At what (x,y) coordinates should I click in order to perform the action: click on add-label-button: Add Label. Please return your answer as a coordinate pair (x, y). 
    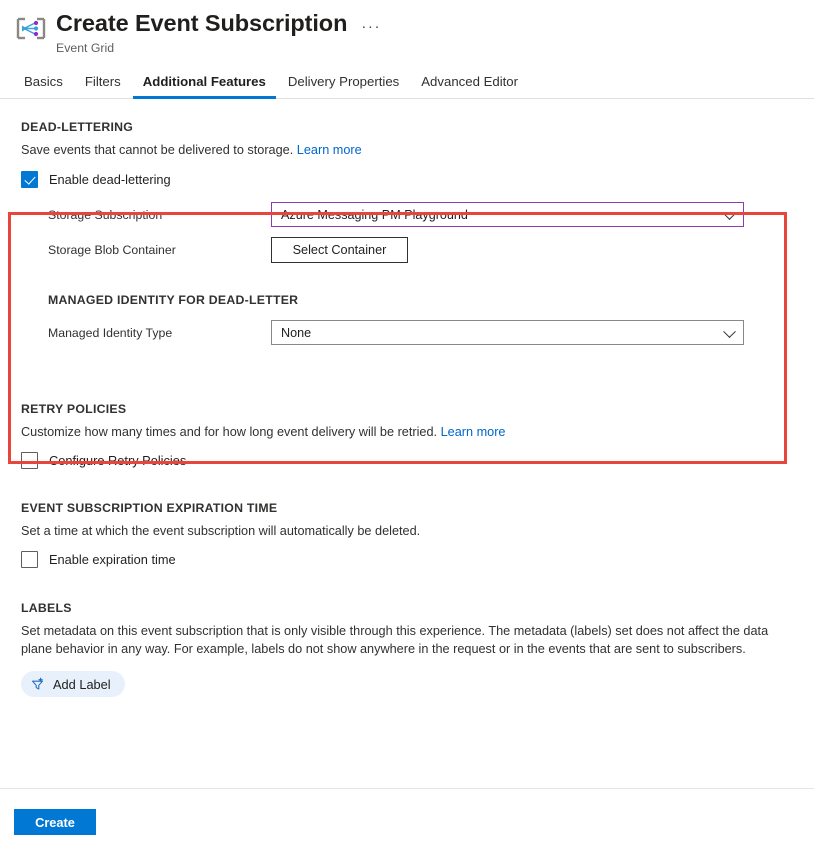
    Looking at the image, I should click on (73, 684).